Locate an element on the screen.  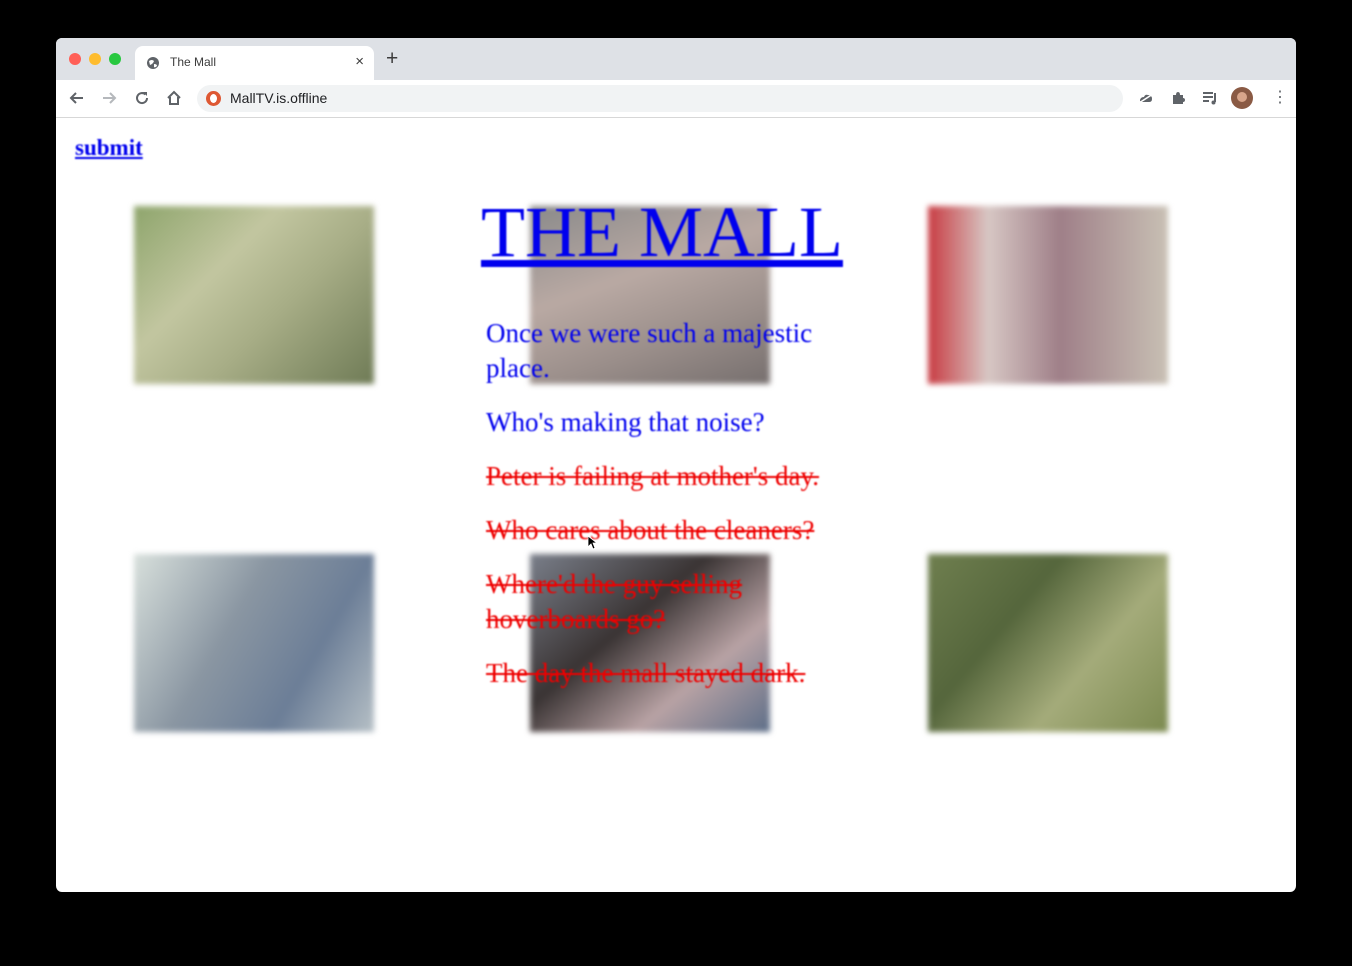
story-line-struck: Who cares about the cleaners? is located at coordinates (683, 530).